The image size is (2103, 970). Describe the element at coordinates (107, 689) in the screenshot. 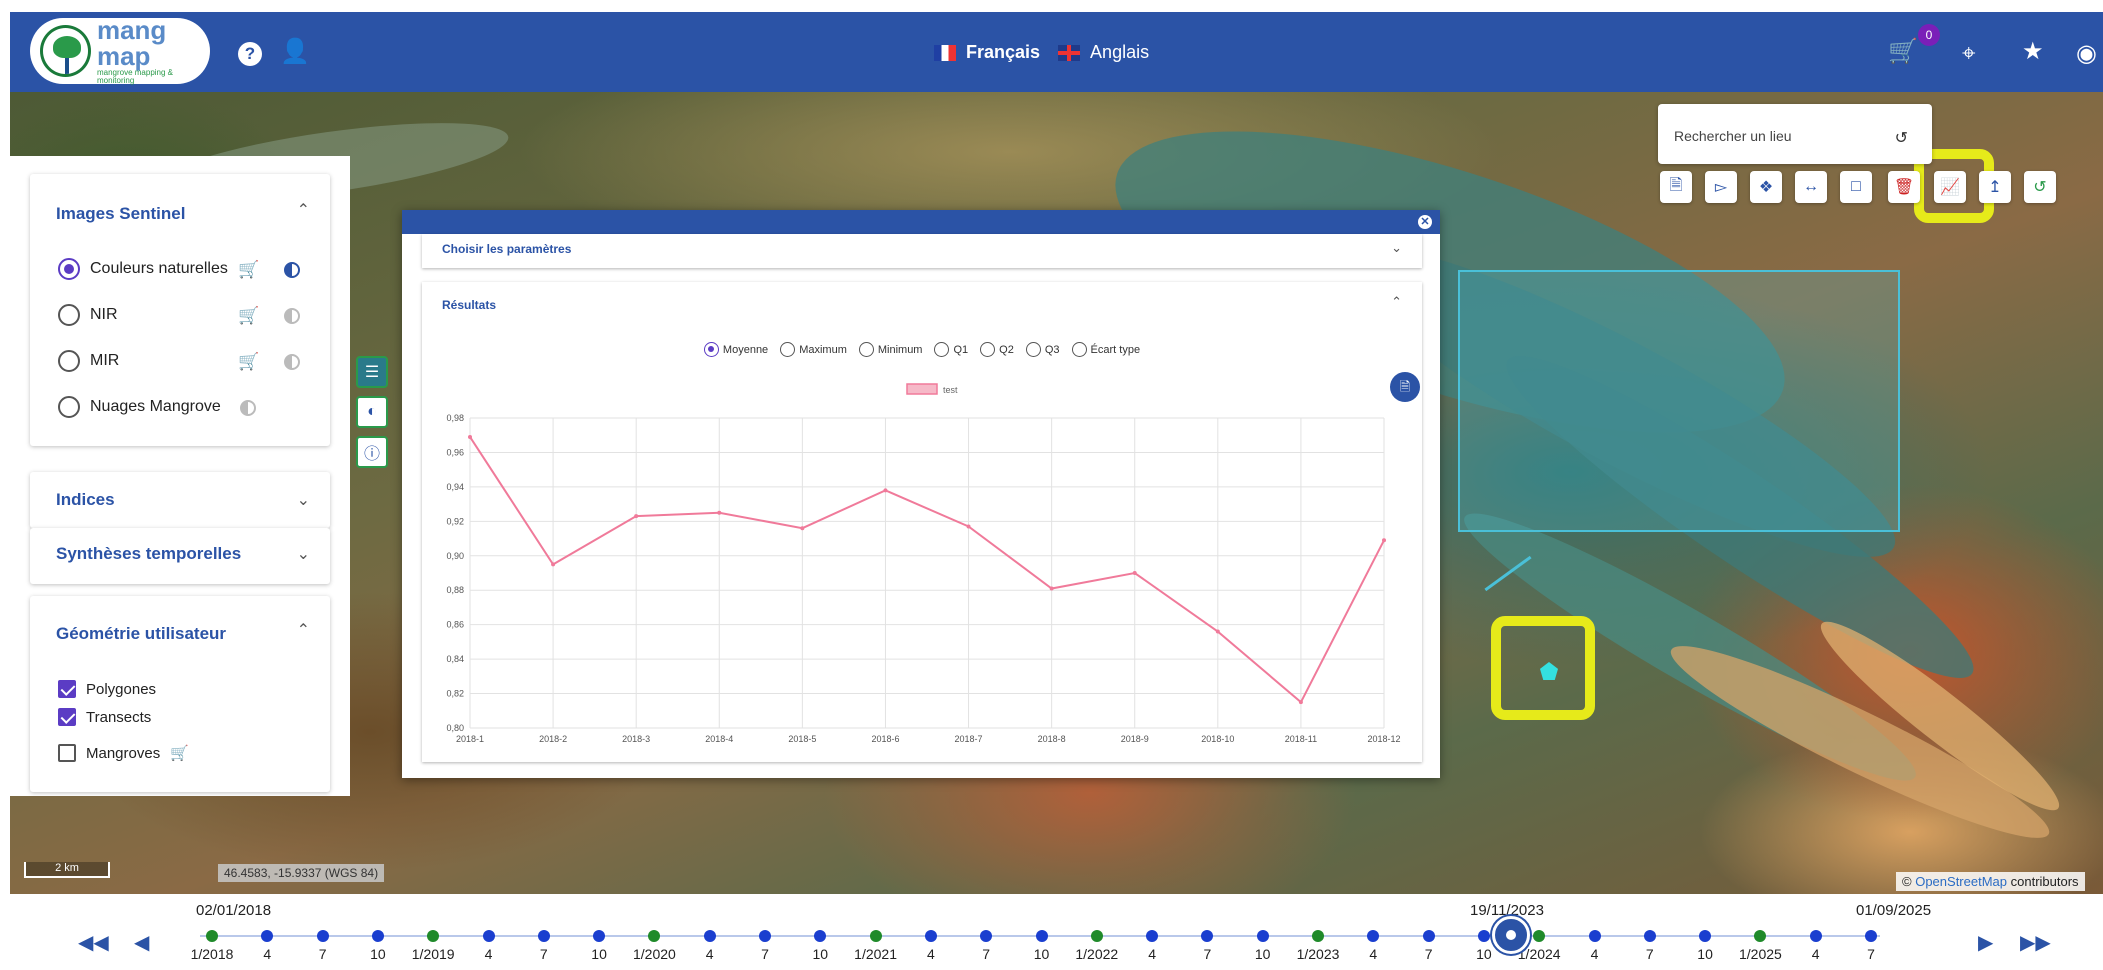

I see `check-polygones: Polygones` at that location.